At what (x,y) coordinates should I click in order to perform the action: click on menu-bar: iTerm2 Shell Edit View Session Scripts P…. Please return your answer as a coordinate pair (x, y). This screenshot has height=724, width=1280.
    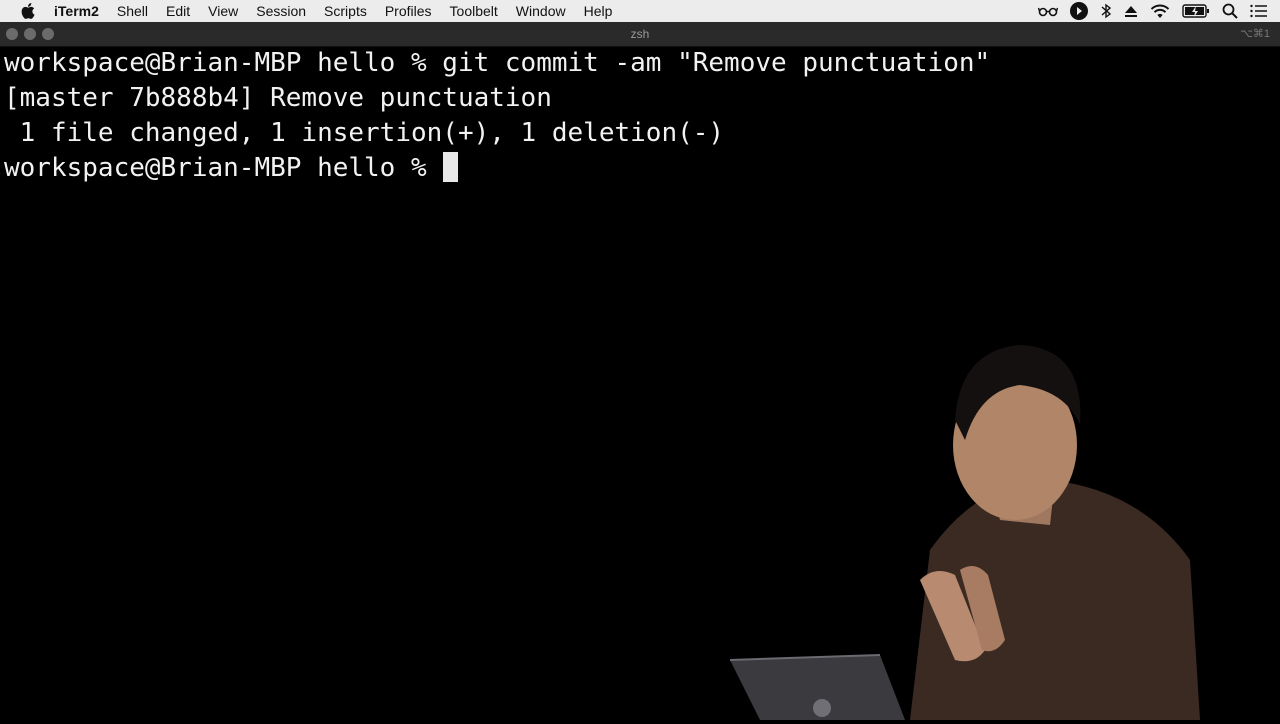
    Looking at the image, I should click on (640, 11).